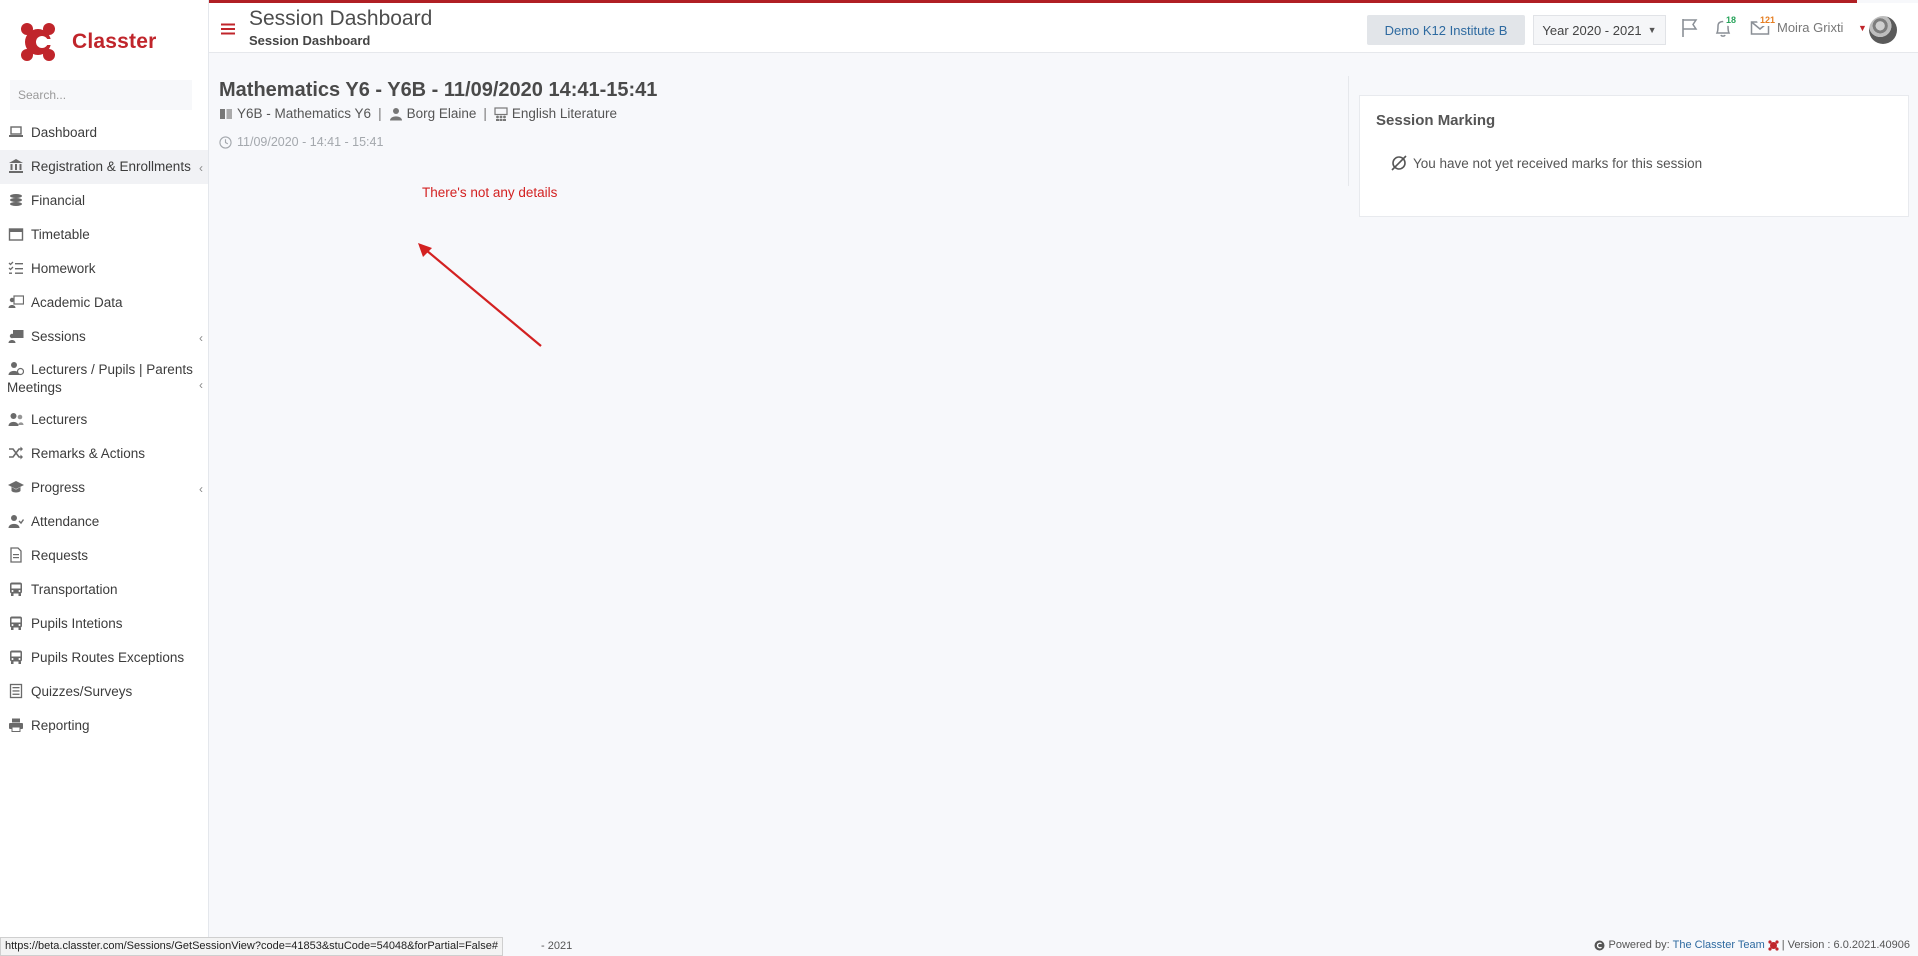 Image resolution: width=1918 pixels, height=956 pixels. What do you see at coordinates (15, 725) in the screenshot?
I see `print-icon` at bounding box center [15, 725].